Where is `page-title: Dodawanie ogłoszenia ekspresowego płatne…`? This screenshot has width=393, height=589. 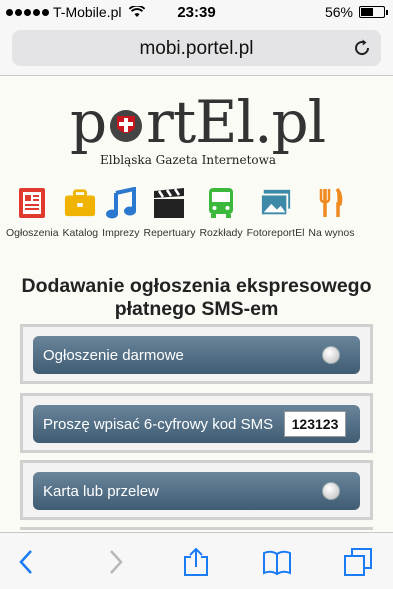 page-title: Dodawanie ogłoszenia ekspresowego płatne… is located at coordinates (196, 297).